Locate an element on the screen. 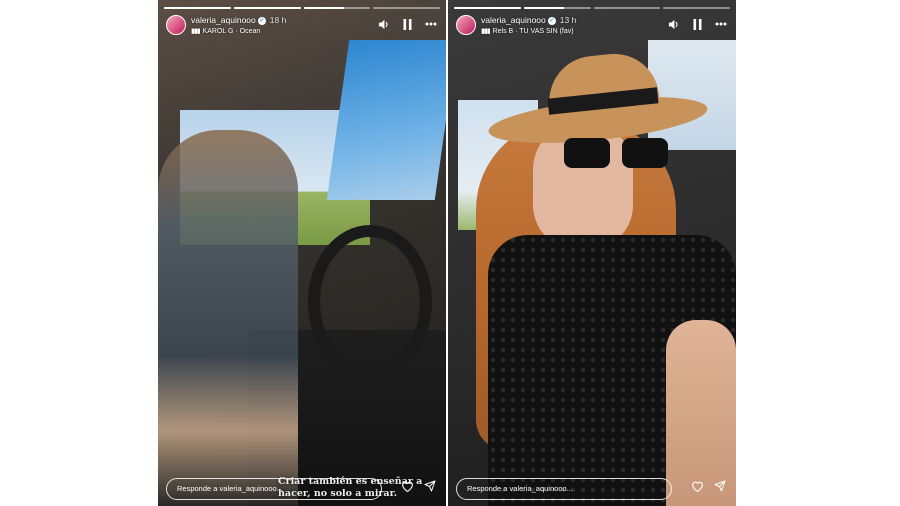  music-info: ▮▮▮ Rels B · TU VAS SIN (fav) is located at coordinates (527, 31).